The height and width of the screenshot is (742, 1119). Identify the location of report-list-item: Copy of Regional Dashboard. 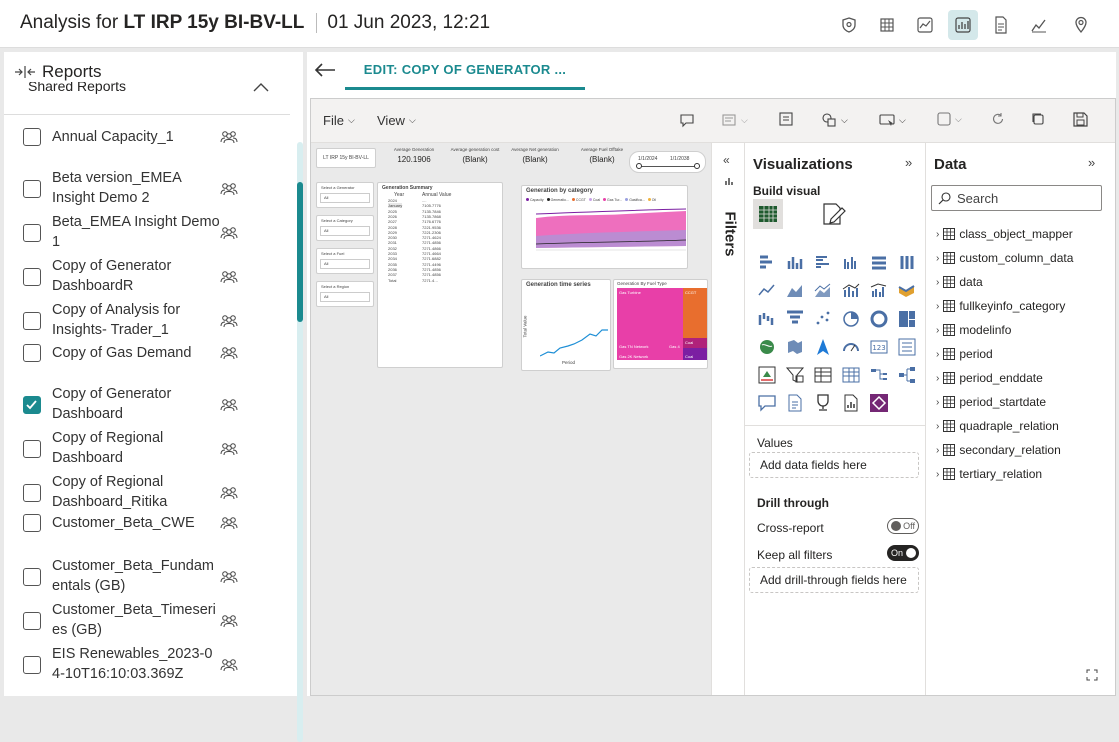
(147, 447).